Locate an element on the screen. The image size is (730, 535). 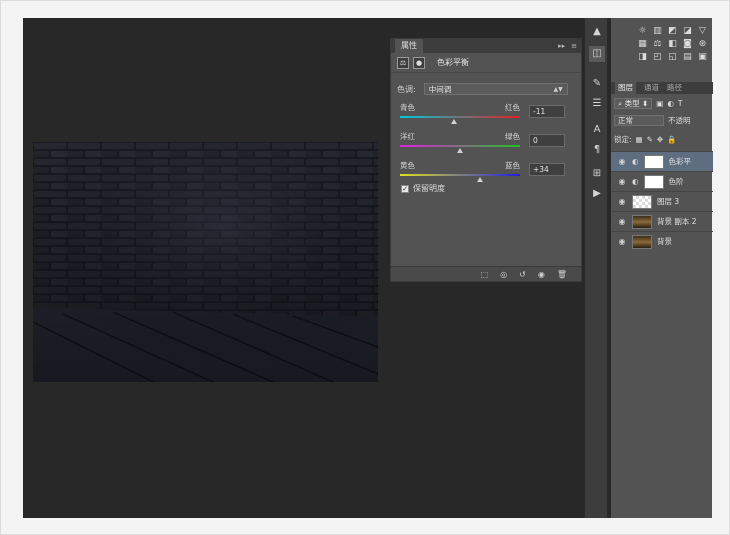
slider-right-label: 绿色 is located at coordinates (512, 136).